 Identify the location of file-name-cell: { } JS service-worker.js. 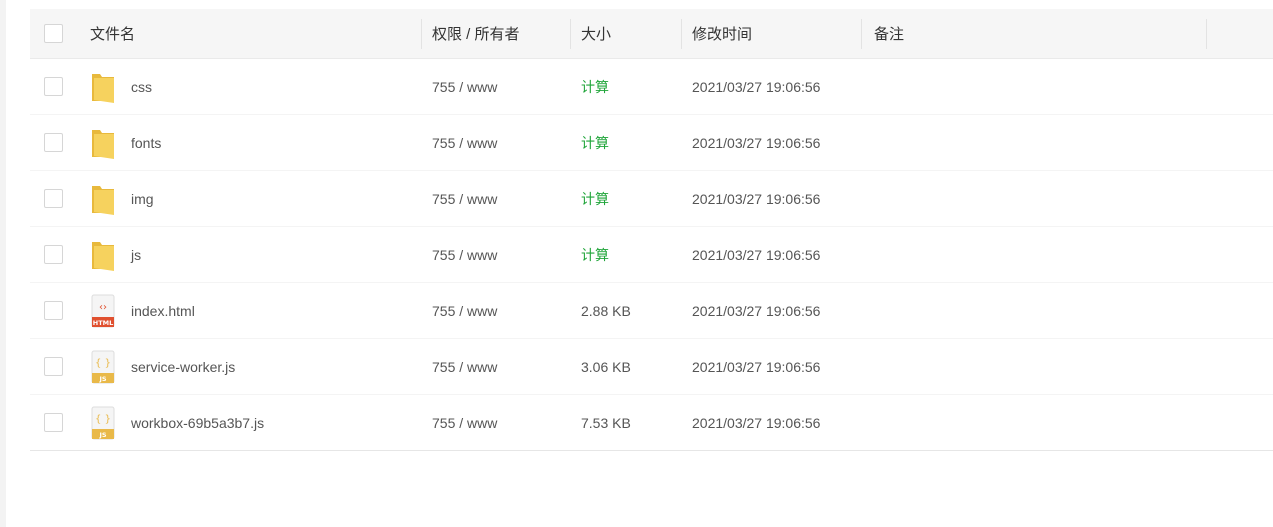
(162, 366).